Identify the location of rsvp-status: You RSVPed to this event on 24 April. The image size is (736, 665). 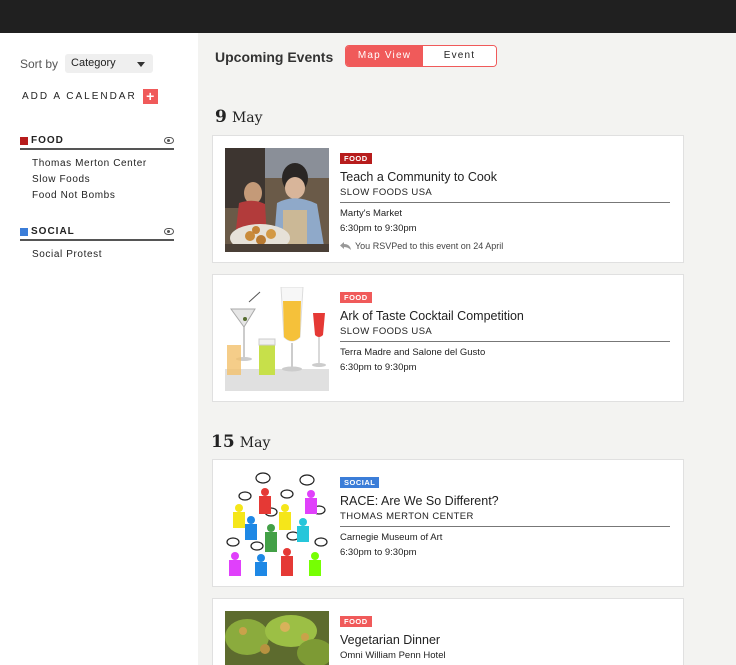
(505, 246).